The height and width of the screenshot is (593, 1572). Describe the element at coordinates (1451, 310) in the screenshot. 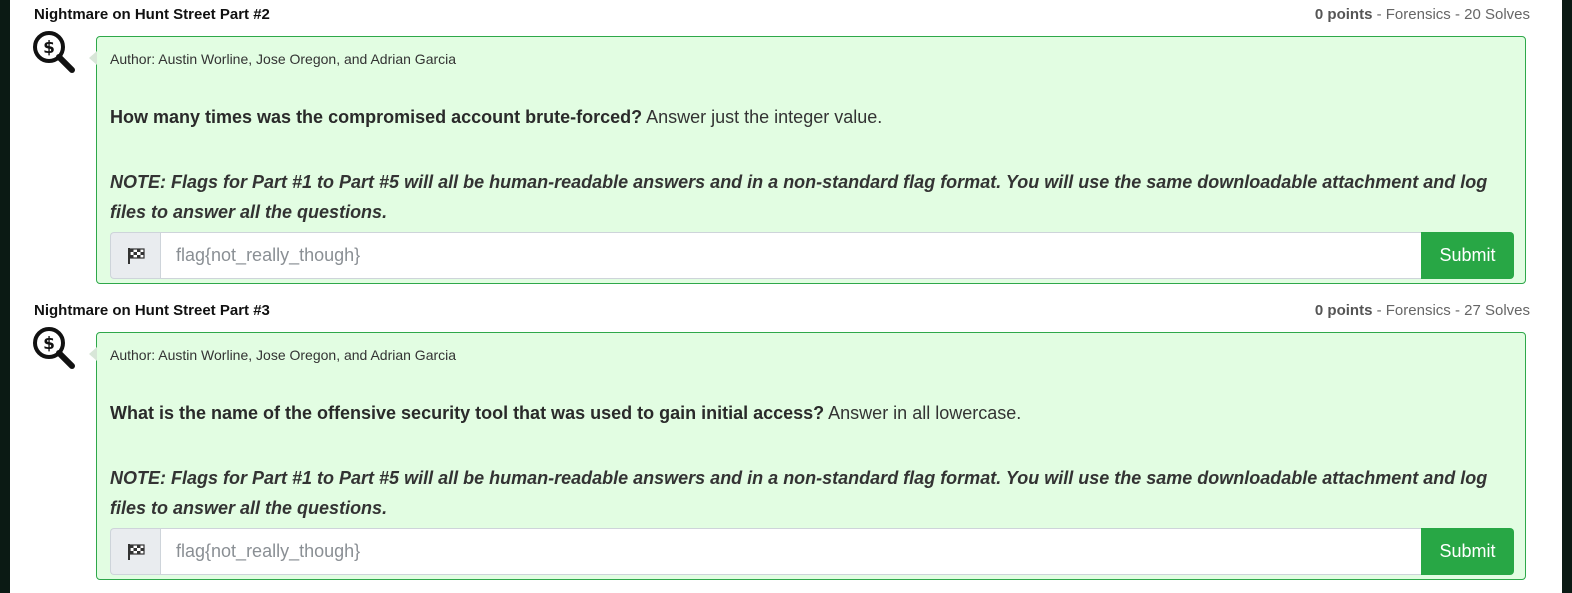

I see `challenge-category-solves: - Forensics - 27 Solves` at that location.